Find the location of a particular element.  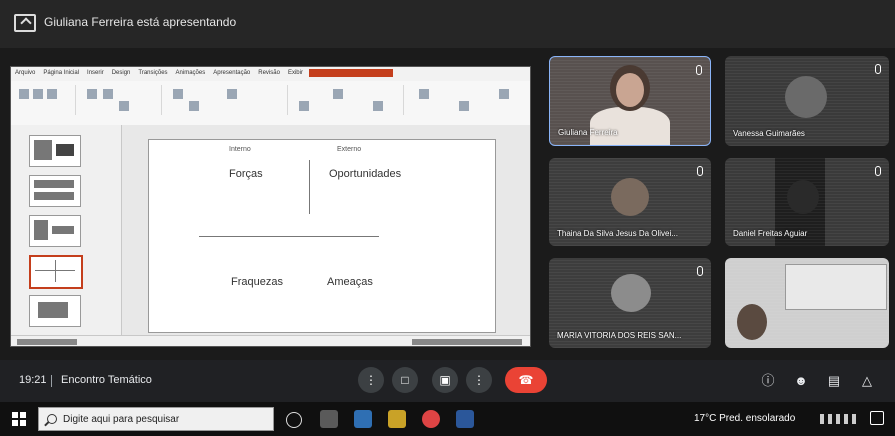

people-icon: ☻ is located at coordinates (801, 380).